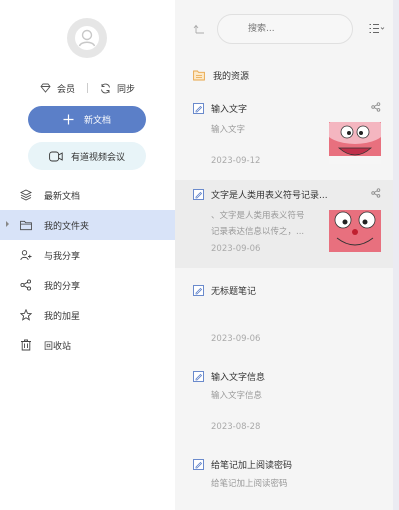 Image resolution: width=399 pixels, height=510 pixels. Describe the element at coordinates (234, 292) in the screenshot. I see `note-title: 无标题笔记` at that location.